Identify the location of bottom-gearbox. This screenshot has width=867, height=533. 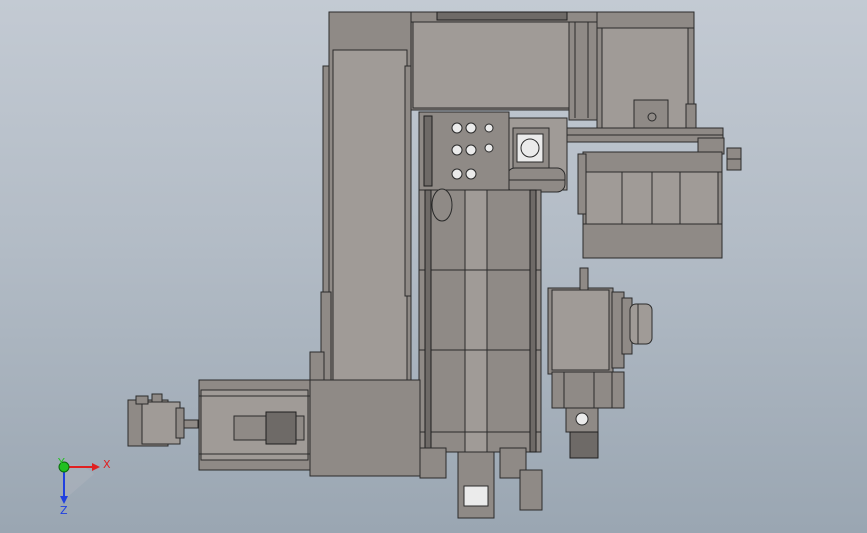
(481, 483).